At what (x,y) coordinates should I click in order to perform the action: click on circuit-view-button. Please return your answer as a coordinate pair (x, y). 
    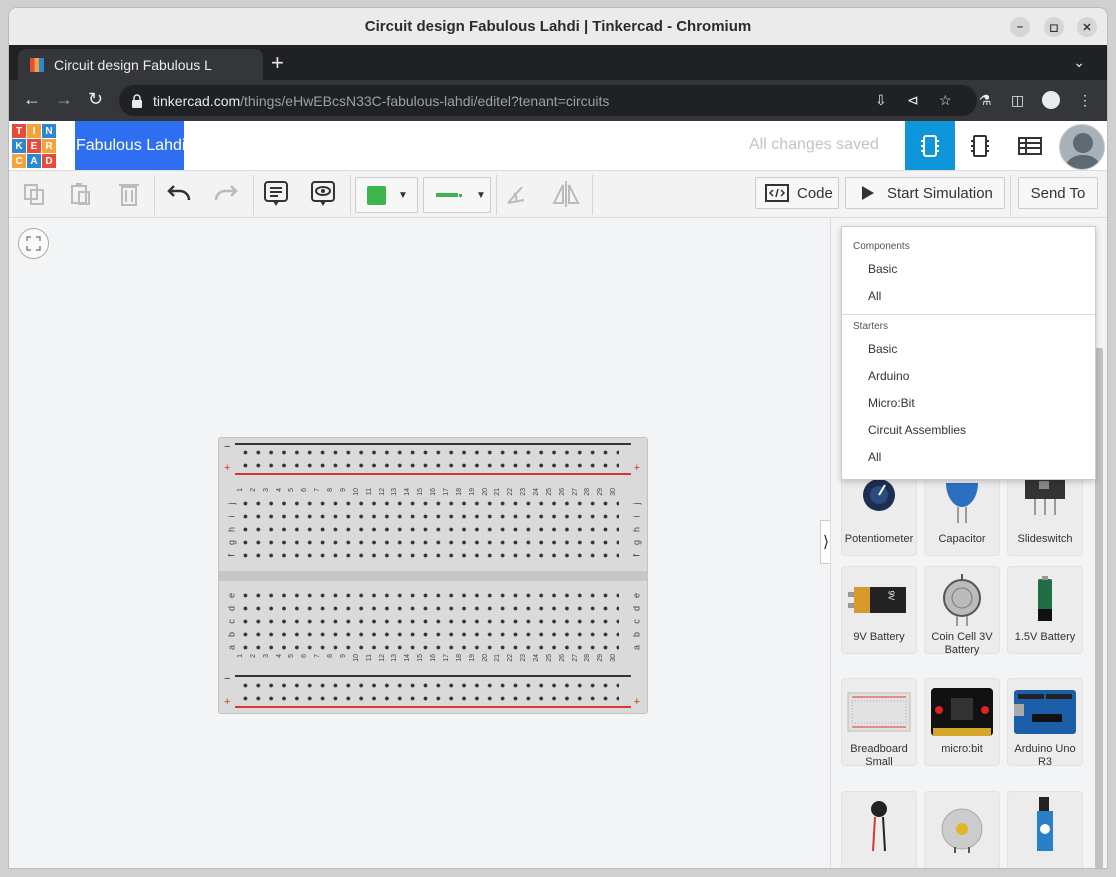
    Looking at the image, I should click on (930, 145).